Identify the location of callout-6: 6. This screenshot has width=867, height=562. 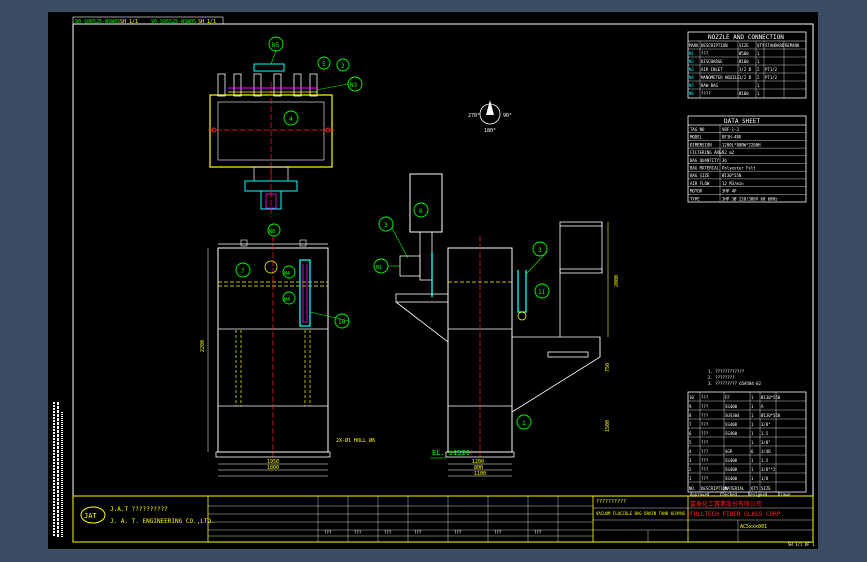
(421, 211).